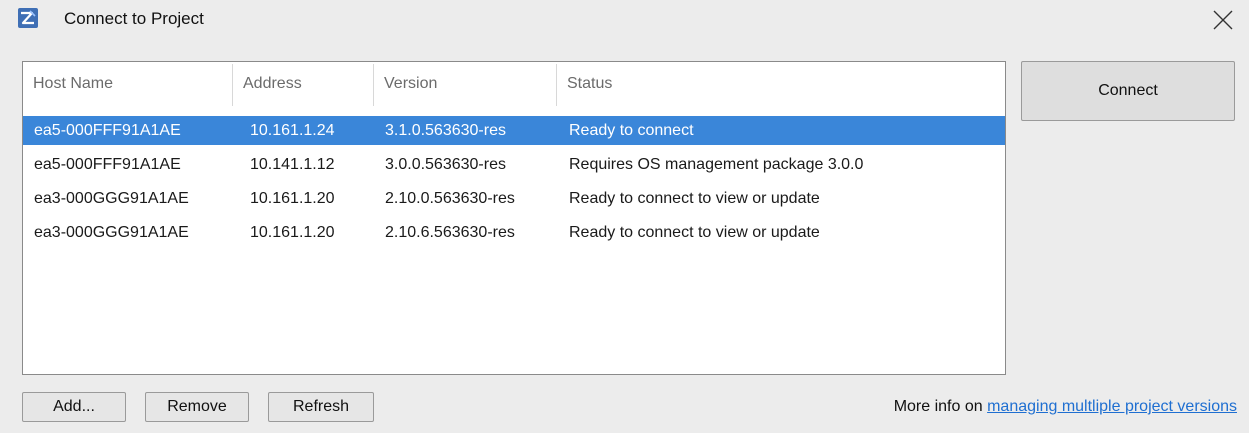 The width and height of the screenshot is (1249, 433). I want to click on column-header-address: Address, so click(302, 85).